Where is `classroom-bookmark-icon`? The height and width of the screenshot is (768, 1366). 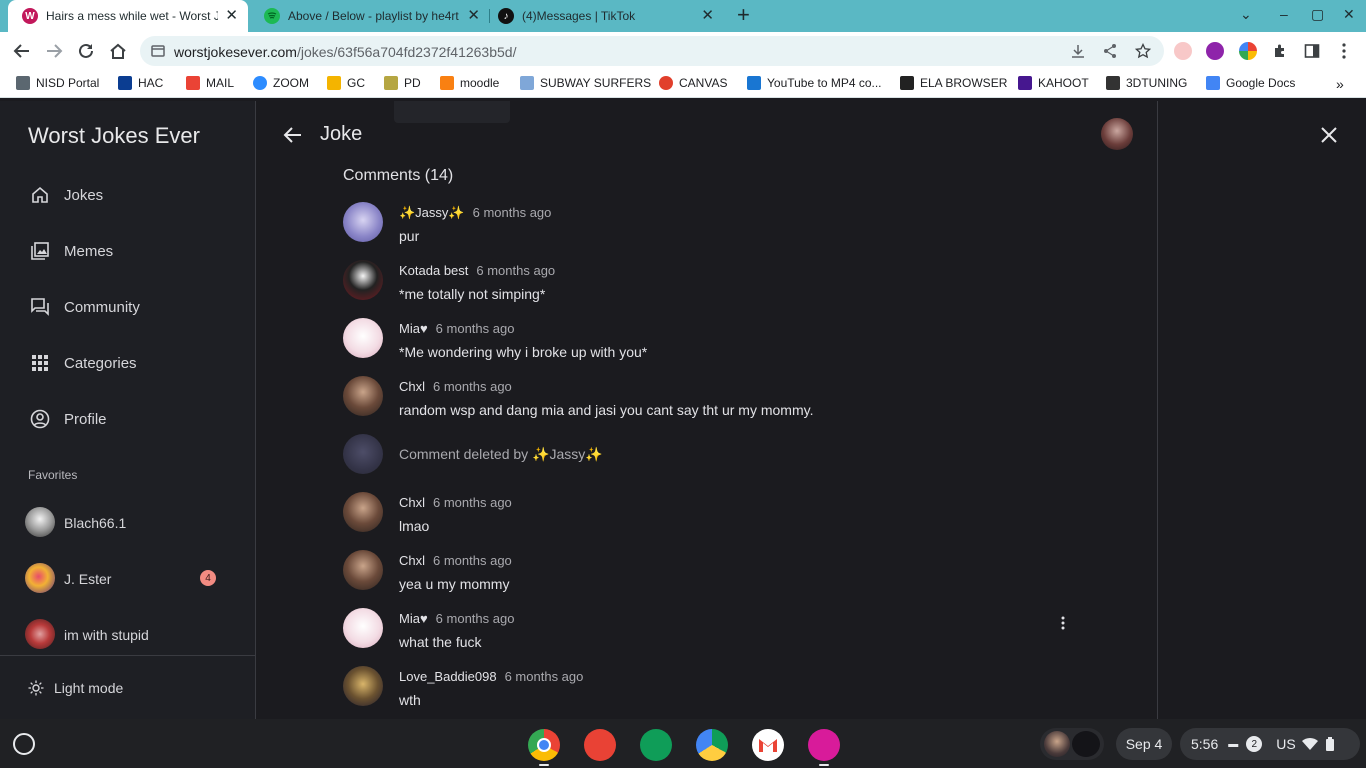 classroom-bookmark-icon is located at coordinates (334, 83).